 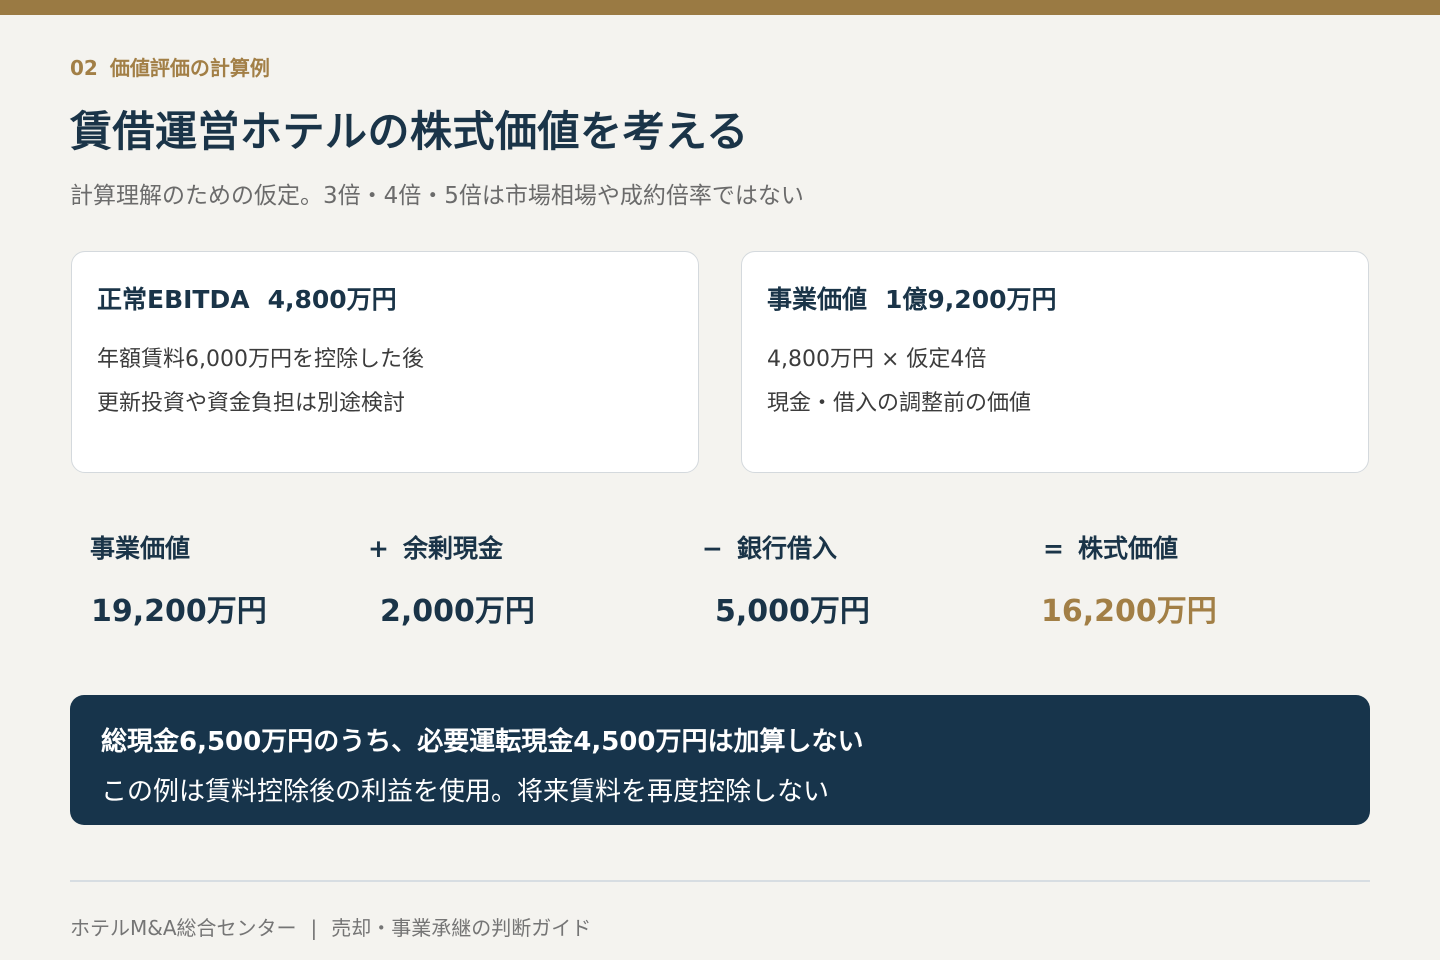 What do you see at coordinates (899, 403) in the screenshot?
I see `card-line: 現金・借入の調整前の価値` at bounding box center [899, 403].